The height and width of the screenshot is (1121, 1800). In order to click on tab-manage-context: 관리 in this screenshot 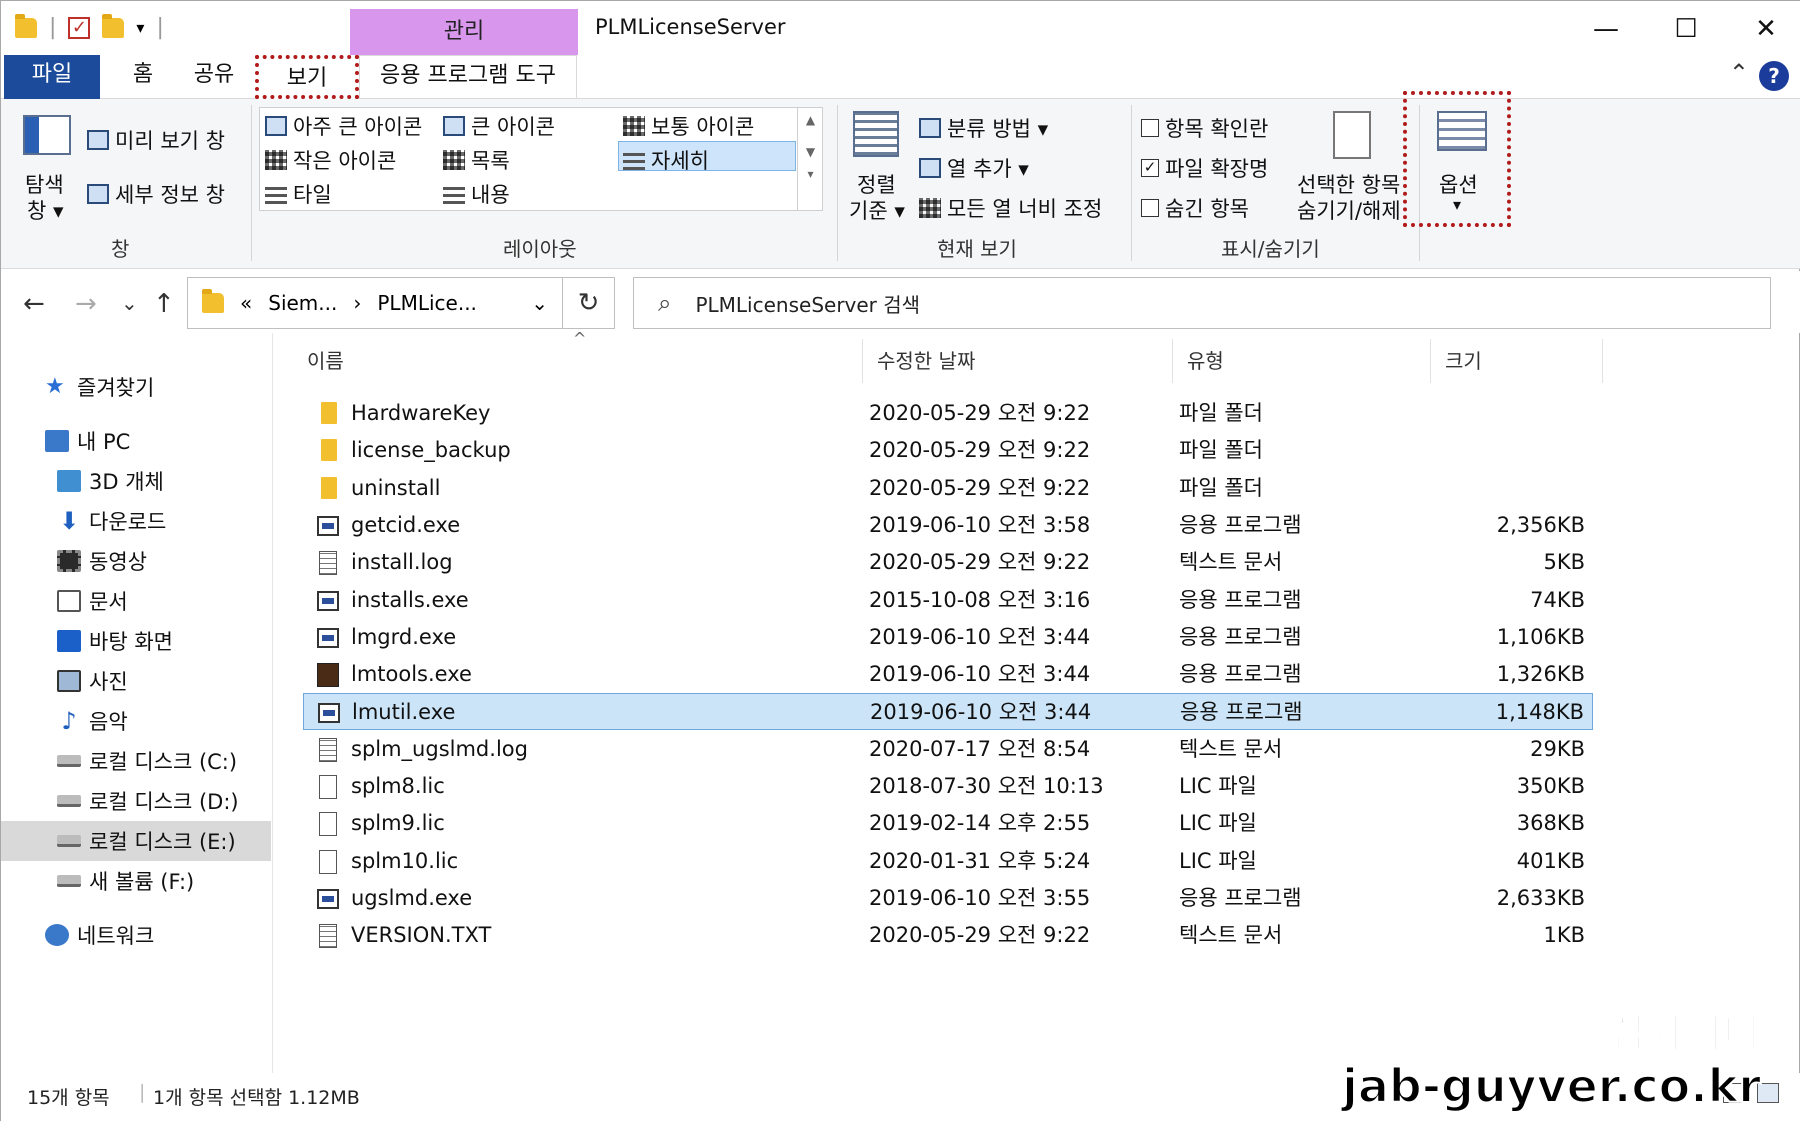, I will do `click(464, 32)`.